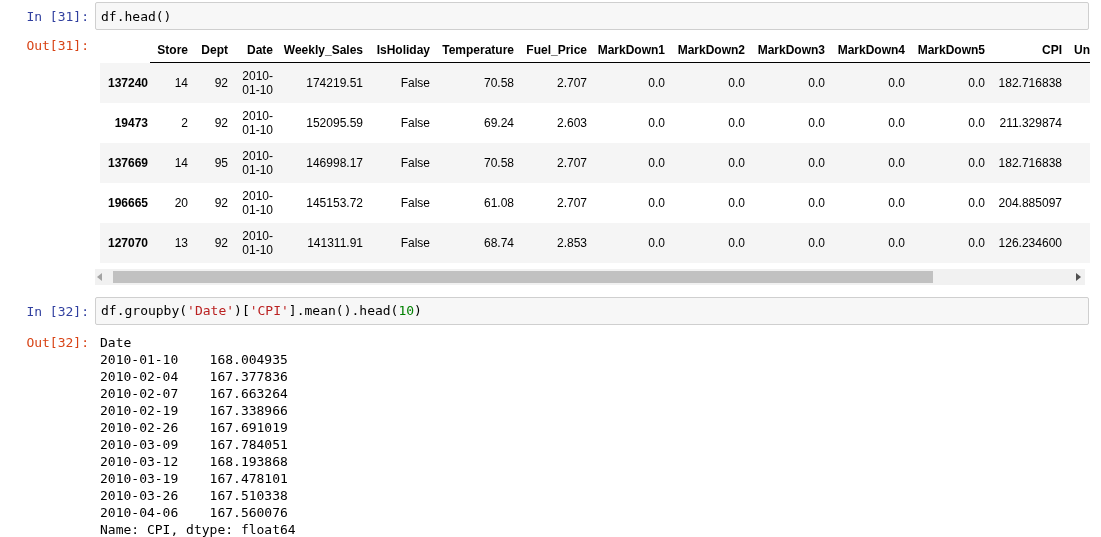  Describe the element at coordinates (125, 122) in the screenshot. I see `row-index: 19473` at that location.